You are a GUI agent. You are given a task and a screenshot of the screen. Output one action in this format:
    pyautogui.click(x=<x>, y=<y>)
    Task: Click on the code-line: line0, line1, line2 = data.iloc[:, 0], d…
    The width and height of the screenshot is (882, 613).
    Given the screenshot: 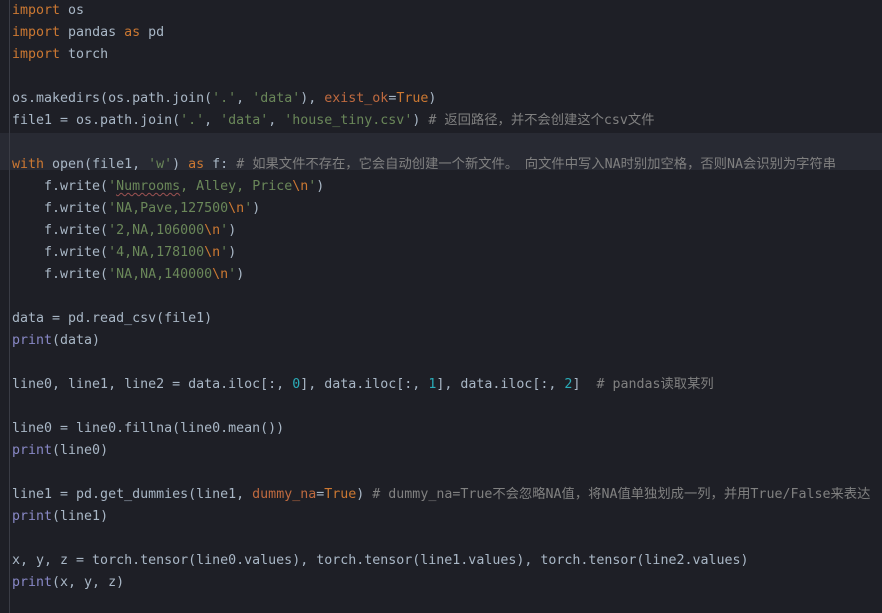 What is the action you would take?
    pyautogui.click(x=441, y=385)
    